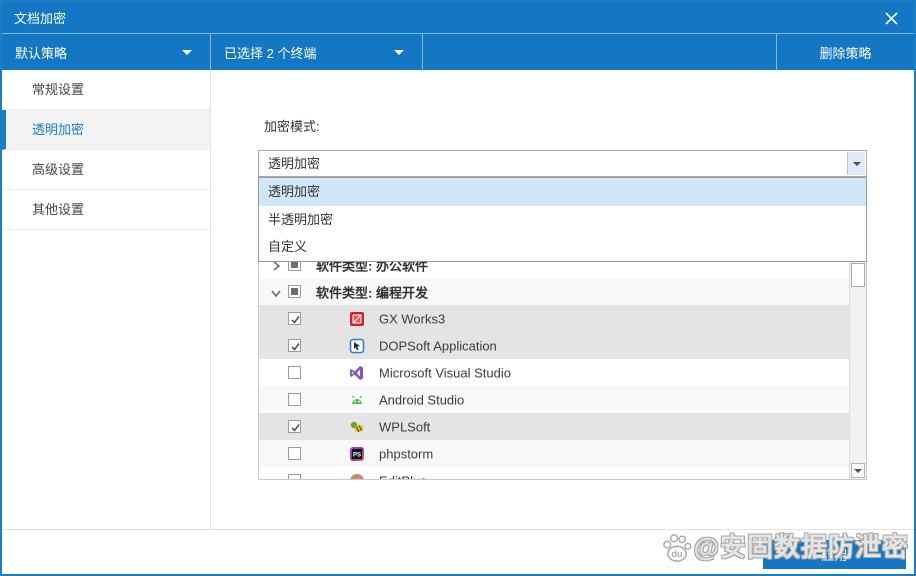  Describe the element at coordinates (562, 247) in the screenshot. I see `dropdown-option-custom: 自定义` at that location.